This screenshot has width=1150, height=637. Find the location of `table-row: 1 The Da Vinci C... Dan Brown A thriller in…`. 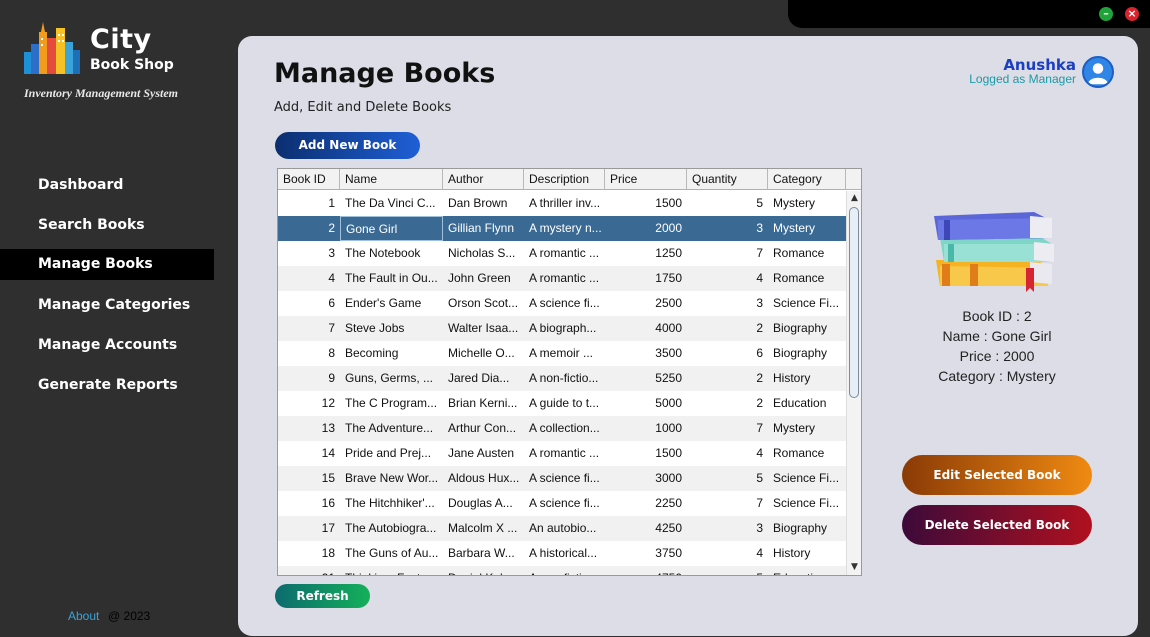

table-row: 1 The Da Vinci C... Dan Brown A thriller in… is located at coordinates (562, 203).